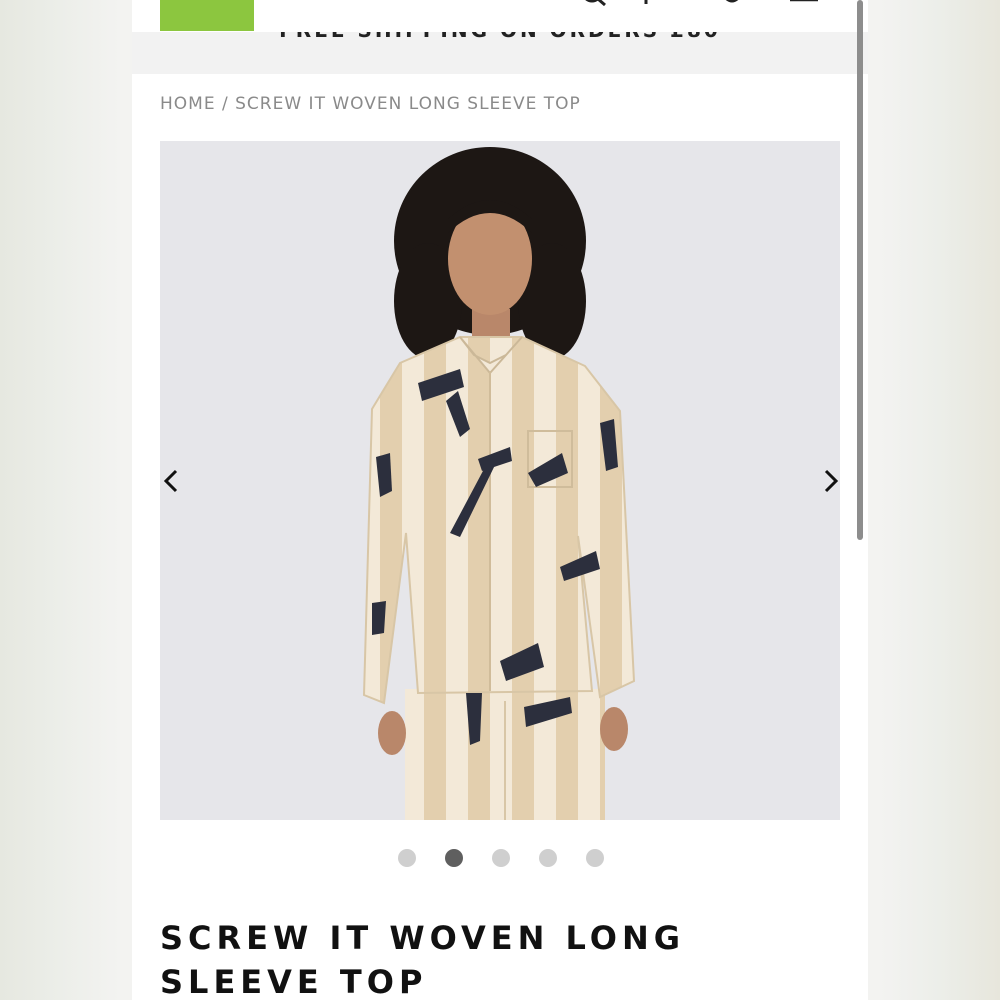 Image resolution: width=1000 pixels, height=1000 pixels. What do you see at coordinates (594, 3) in the screenshot?
I see `search-icon` at bounding box center [594, 3].